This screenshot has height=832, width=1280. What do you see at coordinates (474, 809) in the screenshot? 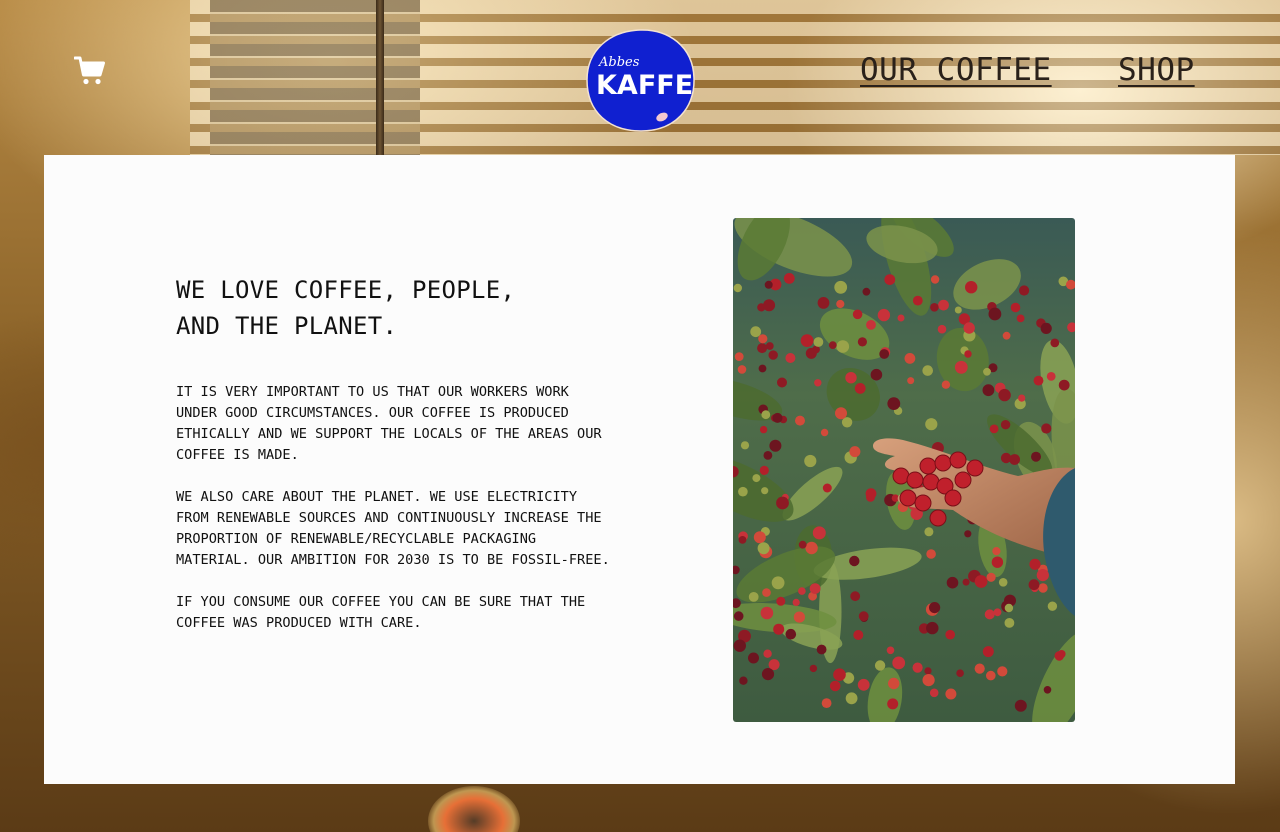
I see `background-lens-flare` at bounding box center [474, 809].